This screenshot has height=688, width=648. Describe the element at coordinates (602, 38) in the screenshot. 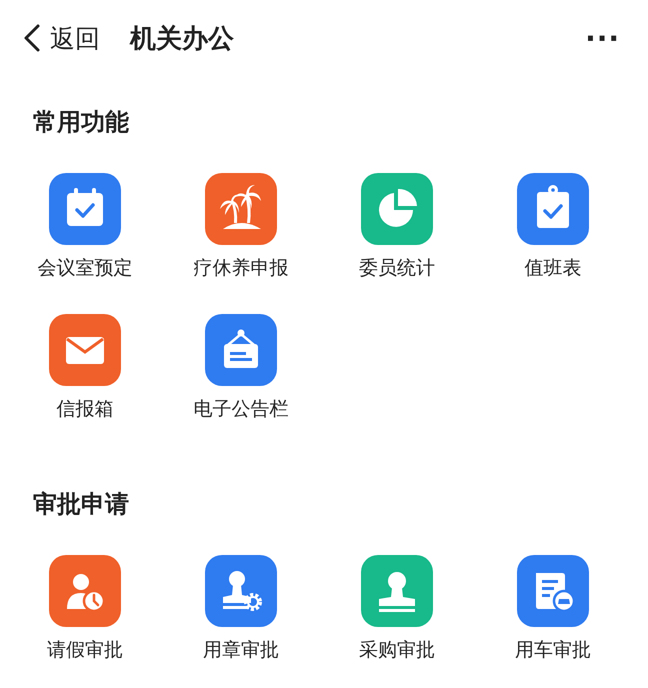

I see `more-button: ···` at that location.